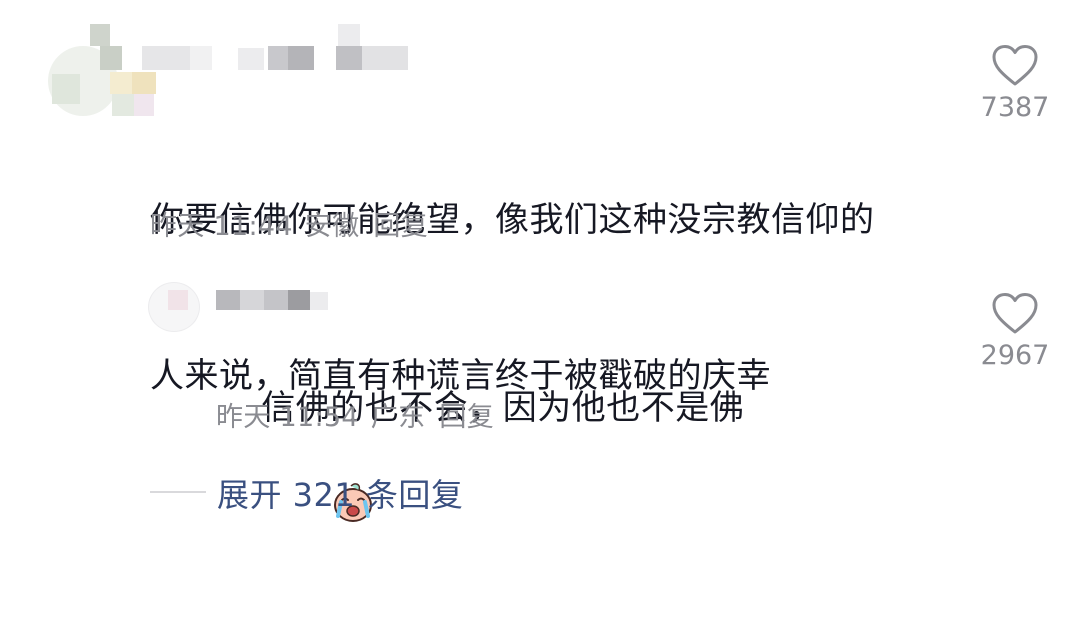 The height and width of the screenshot is (643, 1080). Describe the element at coordinates (400, 226) in the screenshot. I see `reply-button: 回复` at that location.